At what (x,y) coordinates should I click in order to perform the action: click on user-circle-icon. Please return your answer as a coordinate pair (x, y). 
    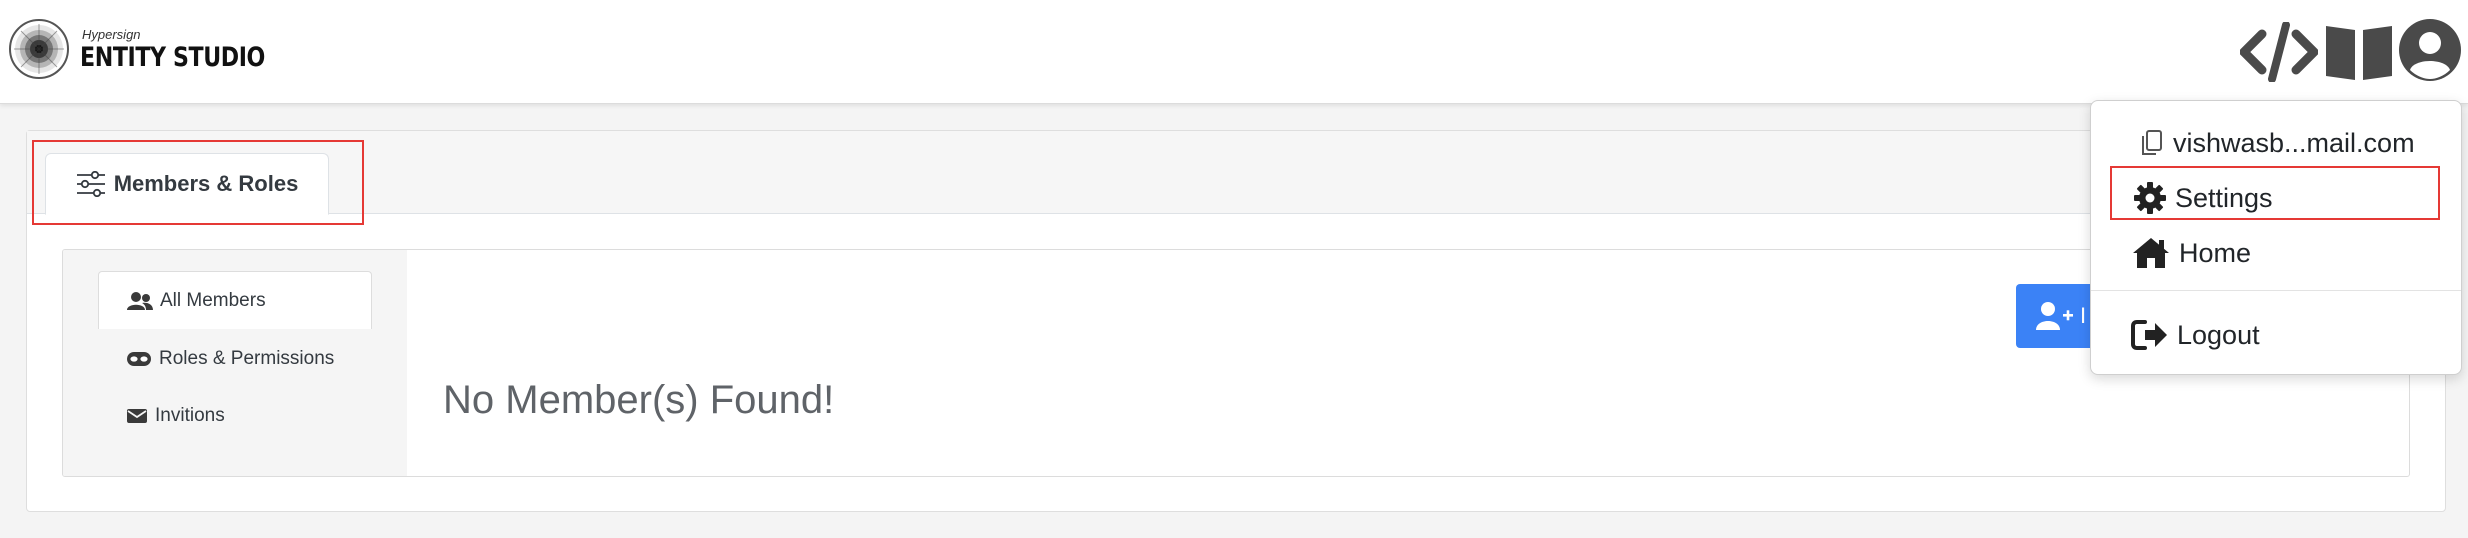
    Looking at the image, I should click on (2430, 50).